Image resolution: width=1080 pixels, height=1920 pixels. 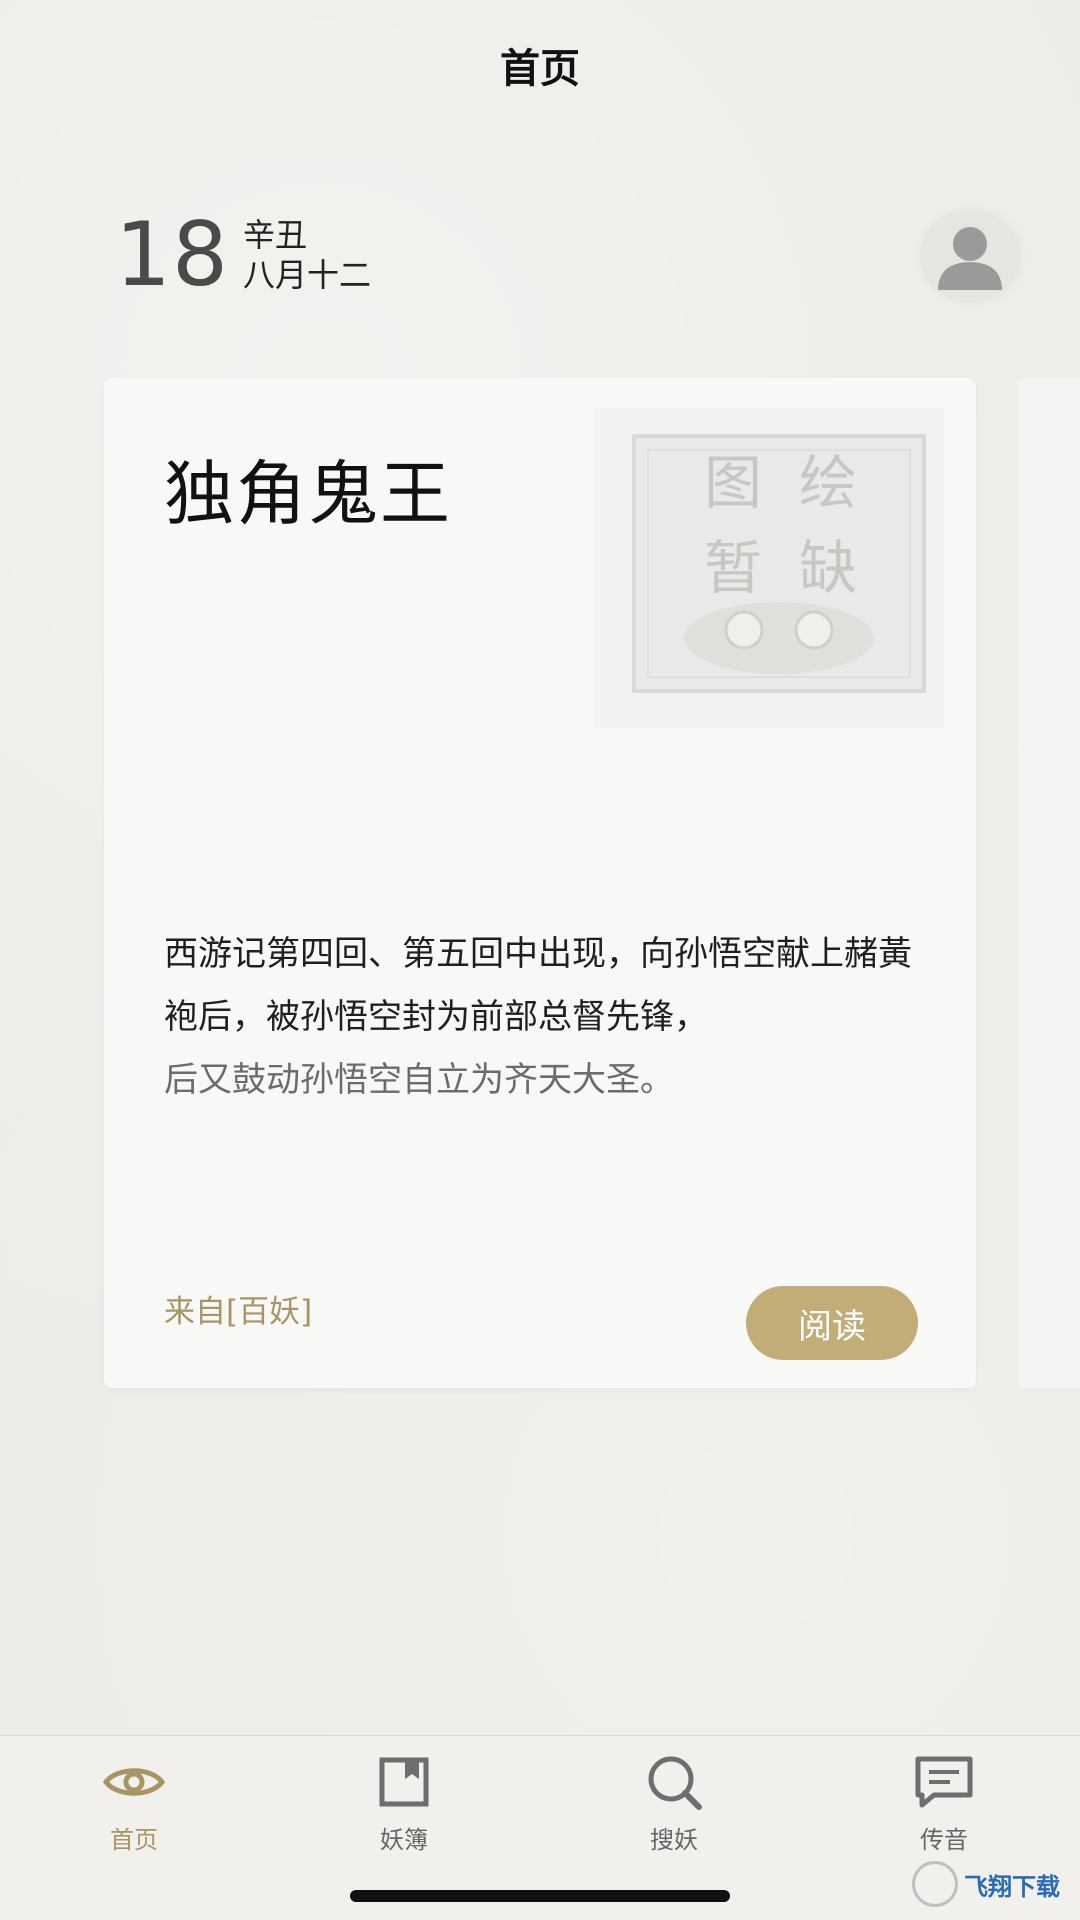 I want to click on description-main: 西游记第四回、第五回中出现，向孙悟空献上赭黃袍后，被孙悟空封为前部总督先锋，, so click(x=538, y=985).